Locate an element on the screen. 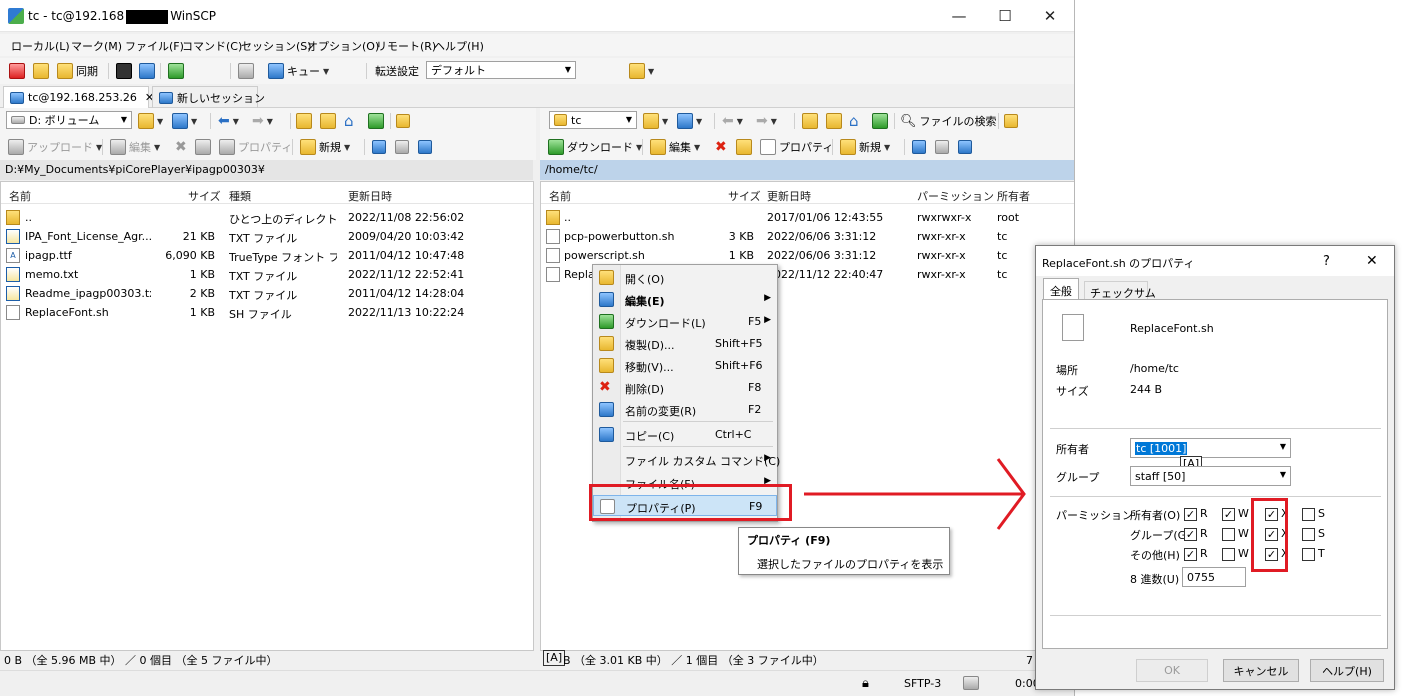 The image size is (1423, 696). forward-icon: ➡ is located at coordinates (258, 121).